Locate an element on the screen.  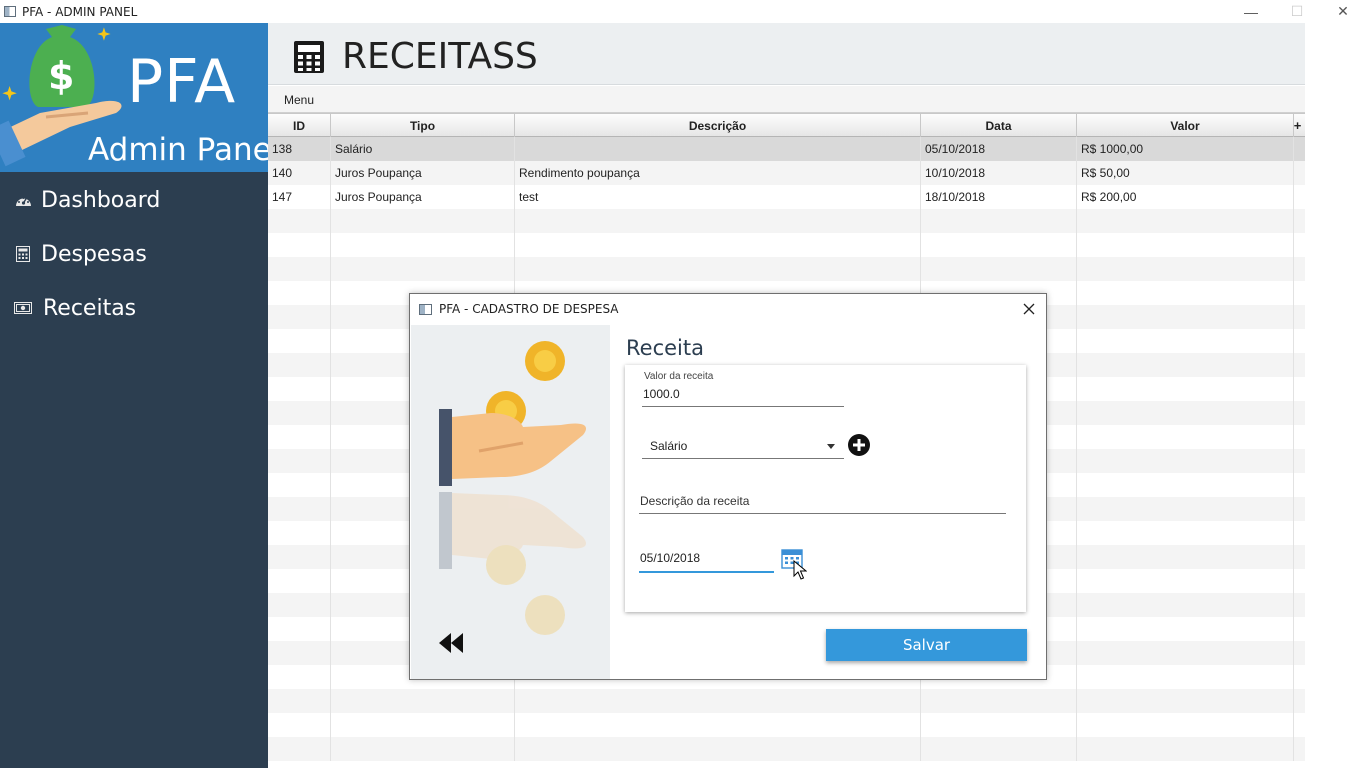
cell-descricao: Rendimento poupança is located at coordinates (718, 173).